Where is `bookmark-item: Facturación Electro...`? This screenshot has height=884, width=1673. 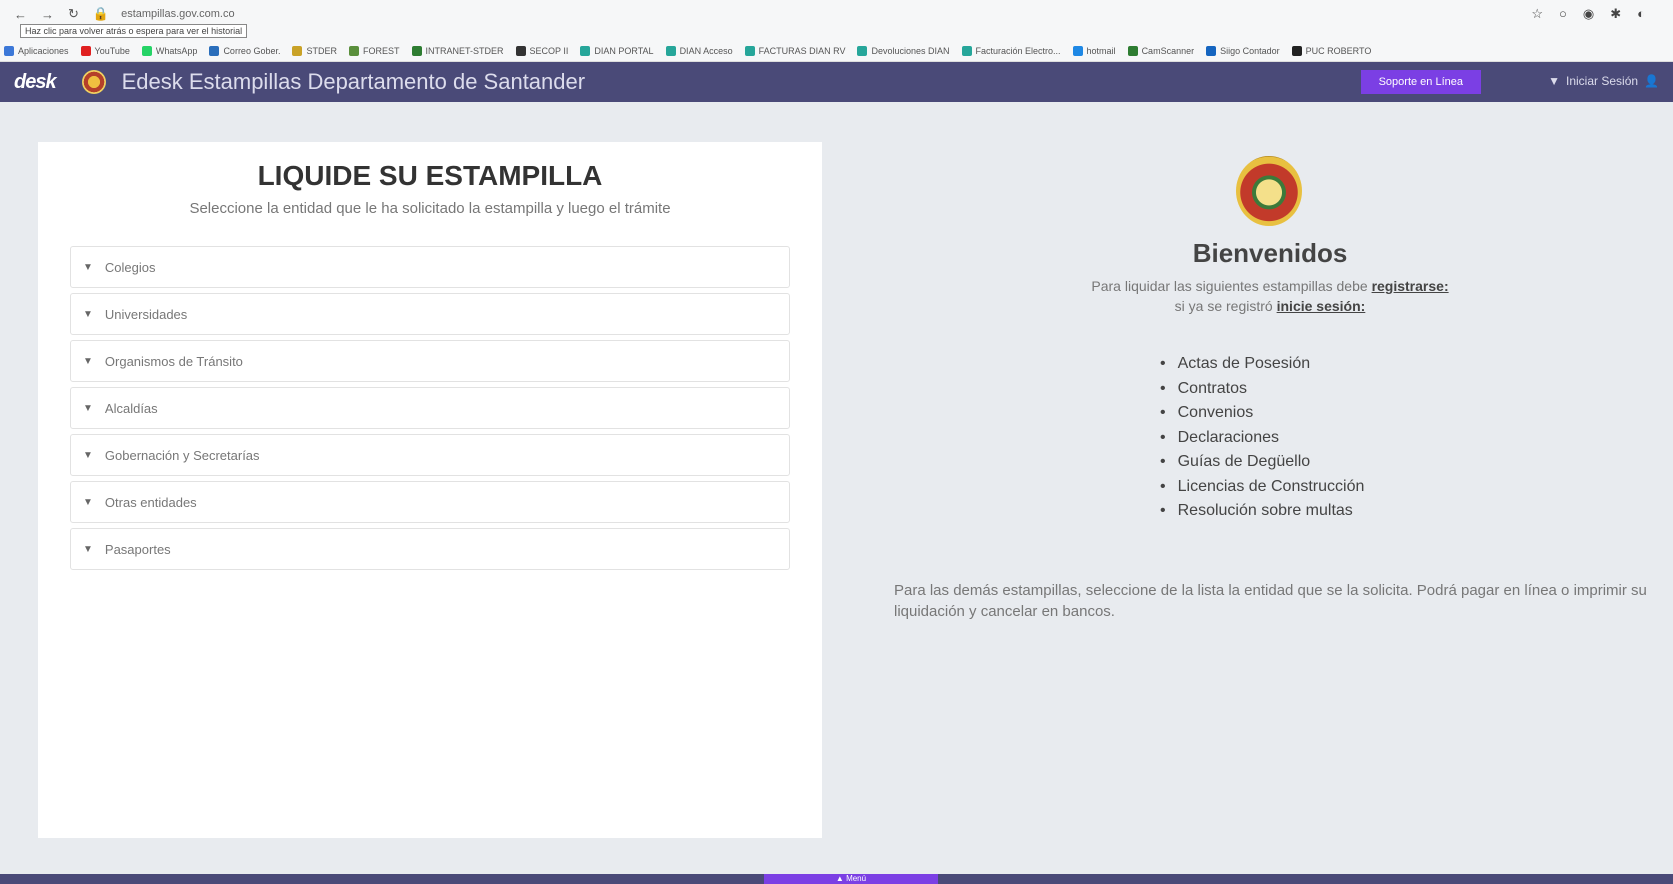
bookmark-item: Facturación Electro... is located at coordinates (1011, 50).